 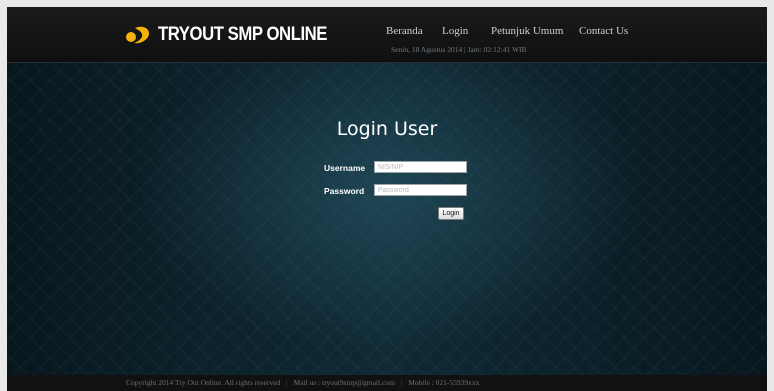 What do you see at coordinates (343, 382) in the screenshot?
I see `footer-mail: Mail us : tryout9smp@gmail.com` at bounding box center [343, 382].